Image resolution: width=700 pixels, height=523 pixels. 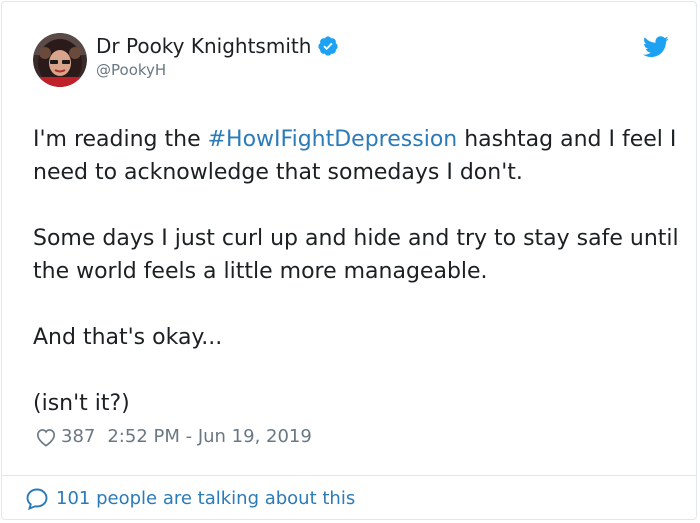 I want to click on speech-bubble-icon, so click(x=37, y=499).